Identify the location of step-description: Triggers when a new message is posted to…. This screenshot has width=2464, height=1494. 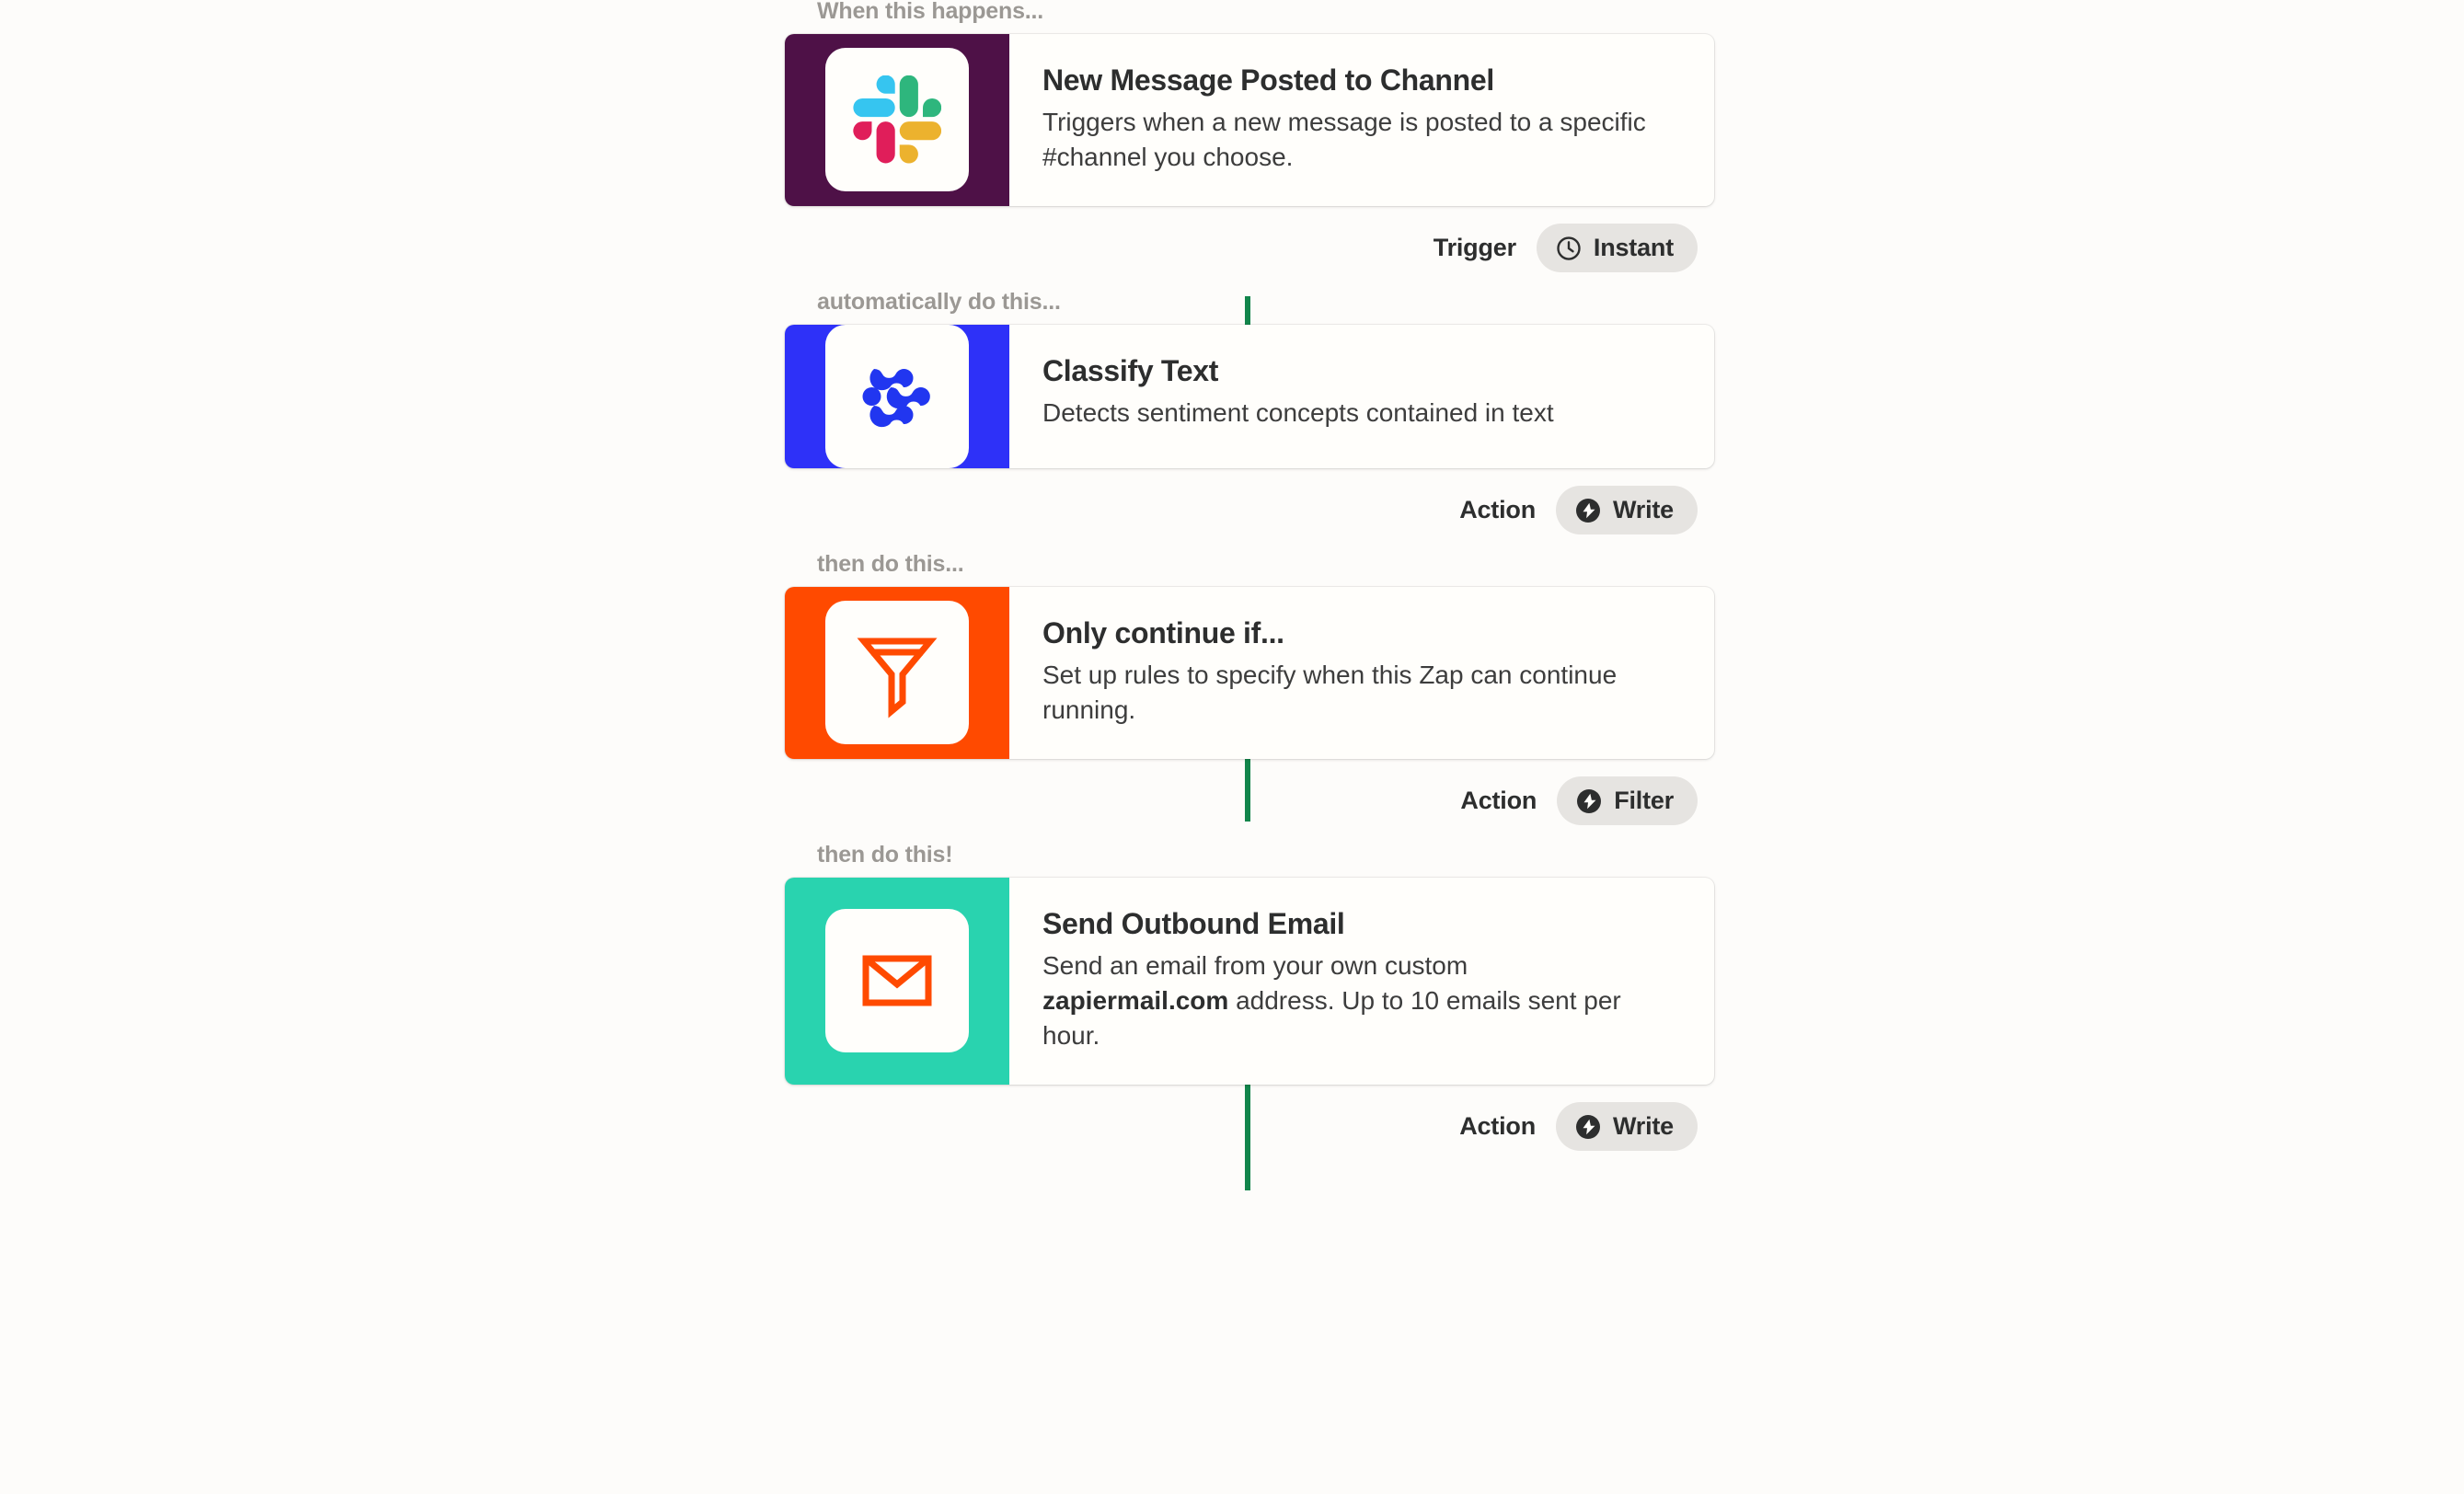
(1344, 139).